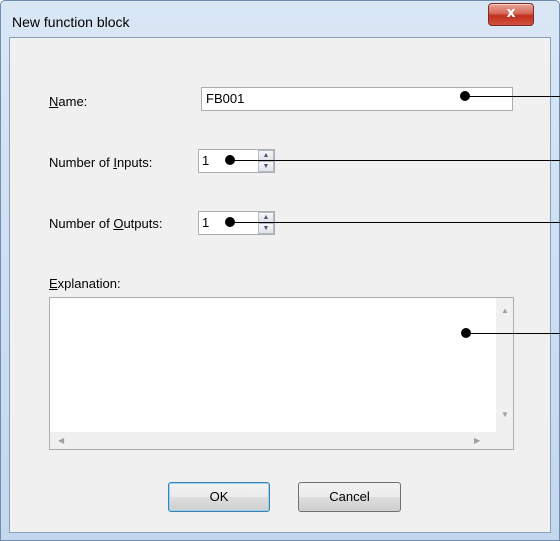 The image size is (560, 541). I want to click on horizontal-scrollbar: ◀ ▶, so click(273, 440).